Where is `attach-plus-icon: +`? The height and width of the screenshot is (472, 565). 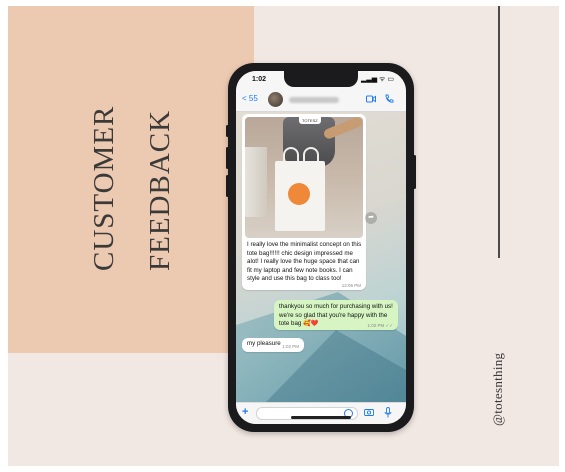
attach-plus-icon: + is located at coordinates (245, 412).